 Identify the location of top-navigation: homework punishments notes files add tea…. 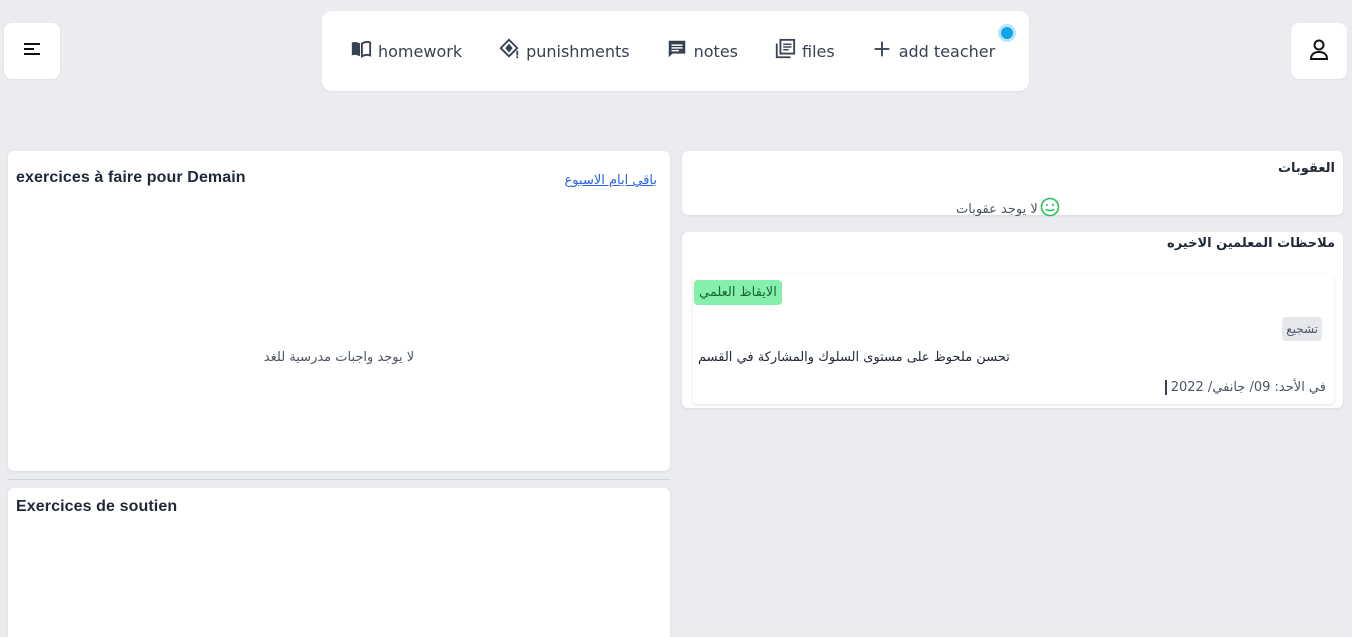
(675, 51).